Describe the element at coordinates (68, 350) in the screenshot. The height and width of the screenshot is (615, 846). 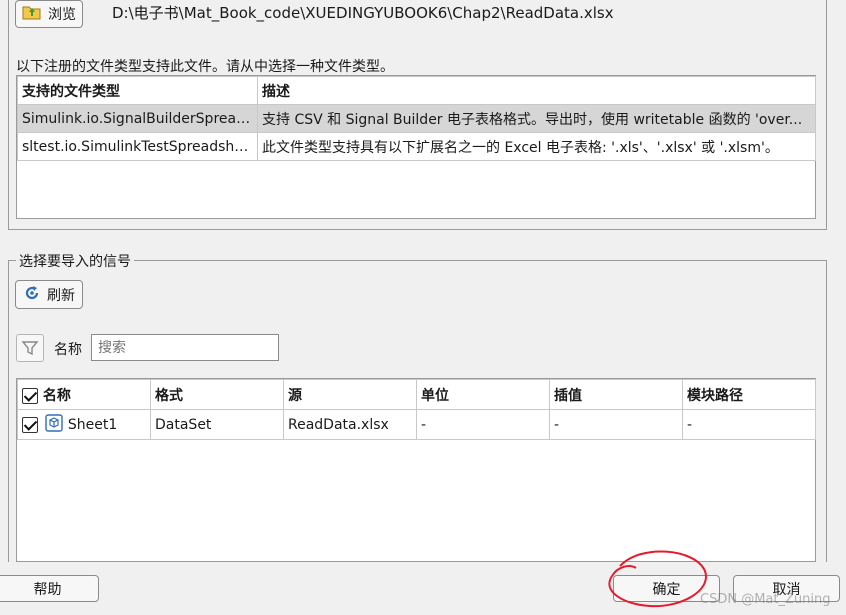
I see `filter-label: 名称` at that location.